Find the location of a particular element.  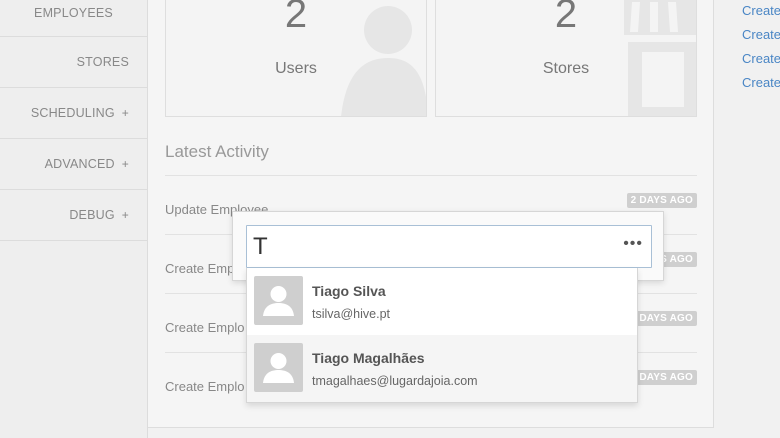

stores-count: 2 is located at coordinates (566, 18).